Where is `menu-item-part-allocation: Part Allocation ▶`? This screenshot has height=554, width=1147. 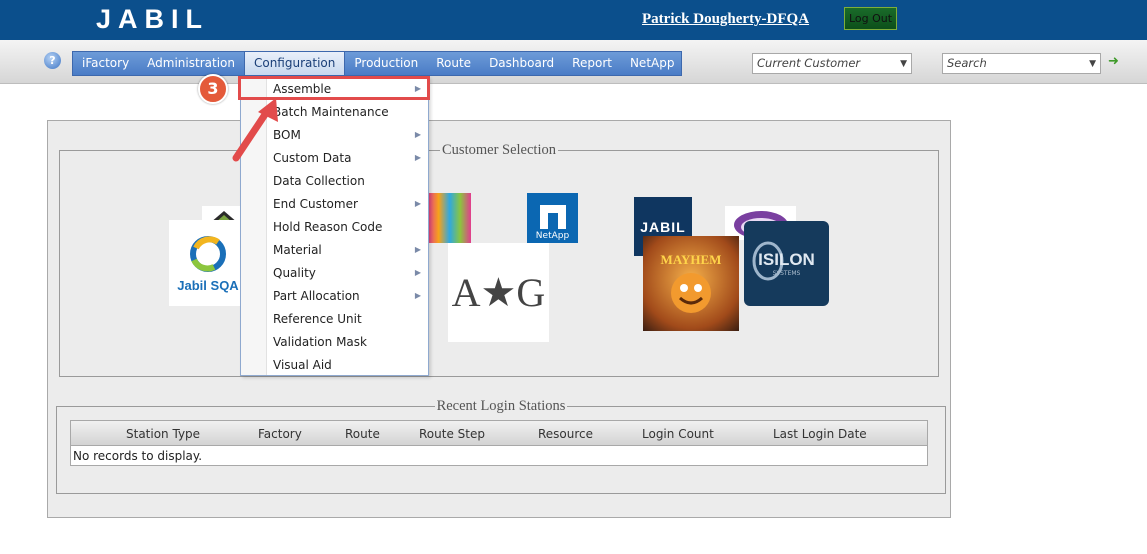
menu-item-part-allocation: Part Allocation ▶ is located at coordinates (348, 296).